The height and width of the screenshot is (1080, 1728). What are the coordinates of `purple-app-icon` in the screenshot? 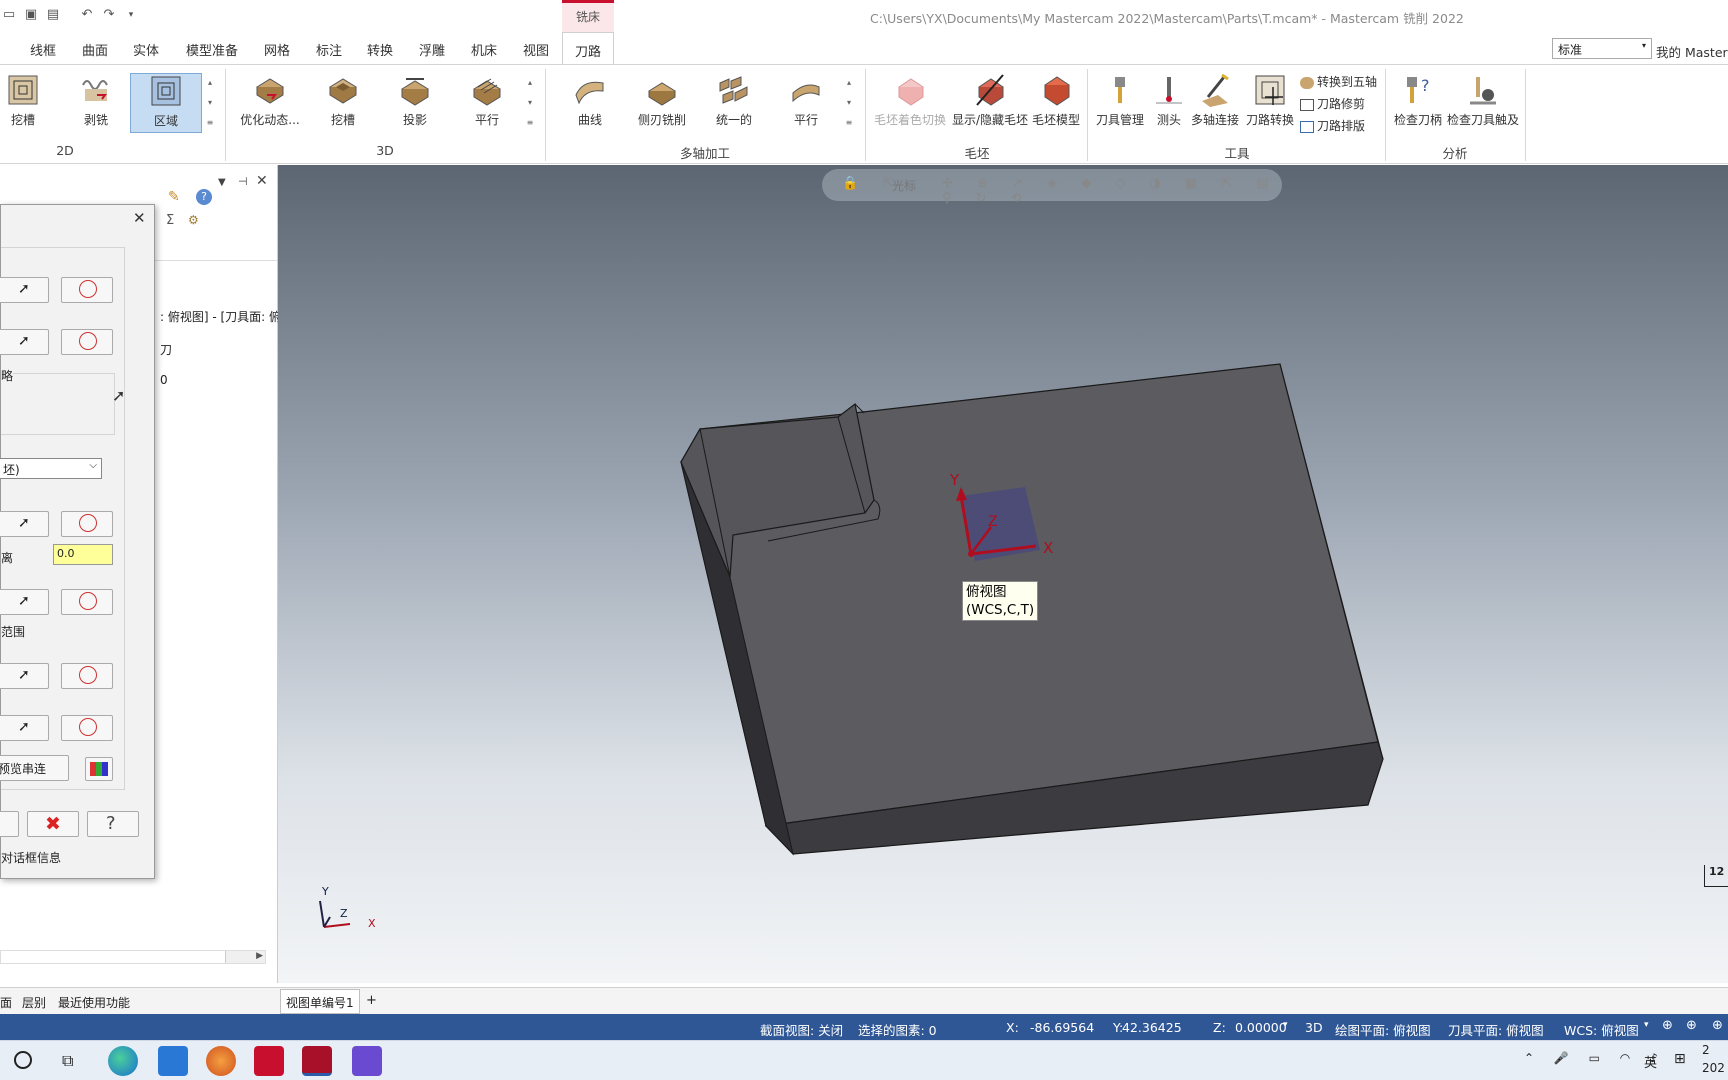 It's located at (367, 1061).